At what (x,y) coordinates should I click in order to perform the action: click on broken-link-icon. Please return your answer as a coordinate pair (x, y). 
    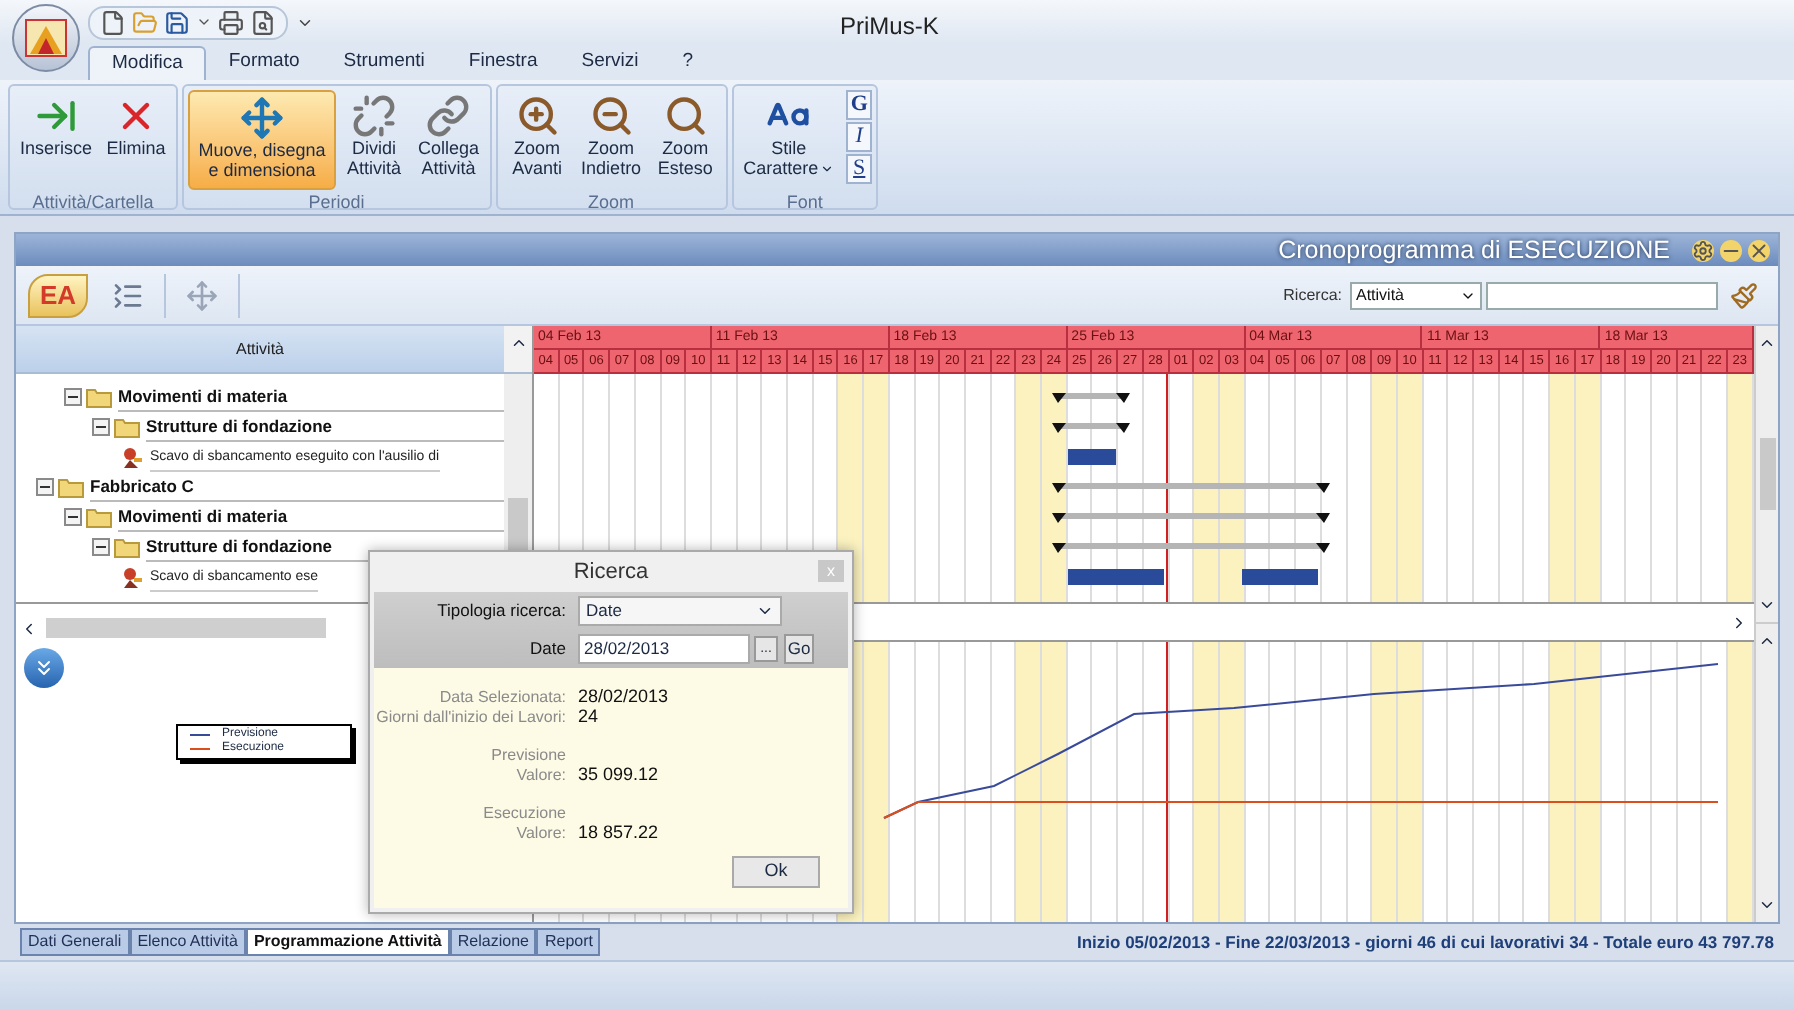
    Looking at the image, I should click on (374, 116).